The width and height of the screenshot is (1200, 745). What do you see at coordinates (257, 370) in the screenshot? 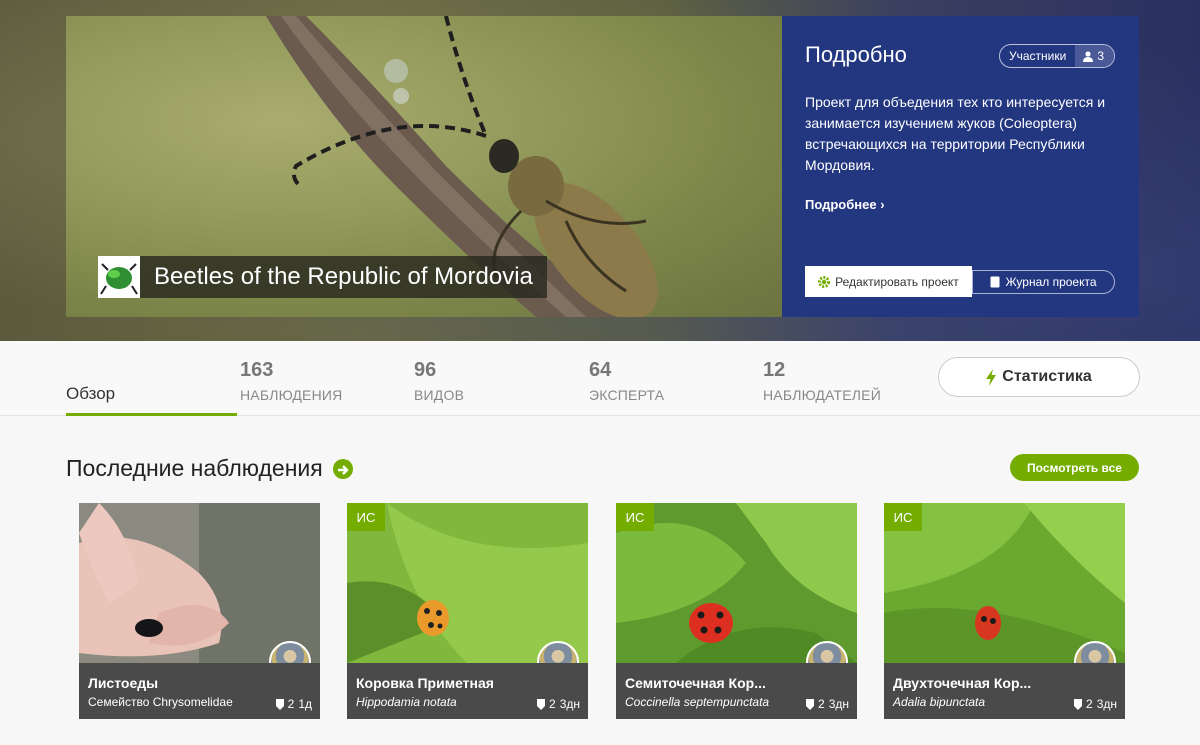
I see `observations-count: 163` at bounding box center [257, 370].